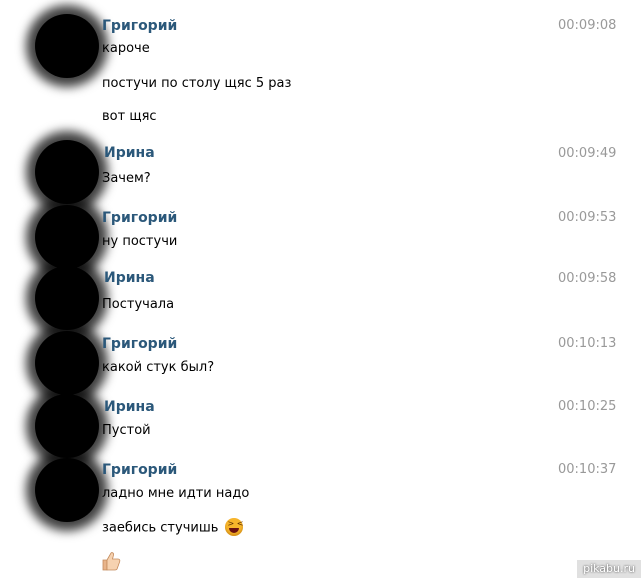 The height and width of the screenshot is (578, 641). I want to click on message-timestamp: 00:09:58, so click(587, 278).